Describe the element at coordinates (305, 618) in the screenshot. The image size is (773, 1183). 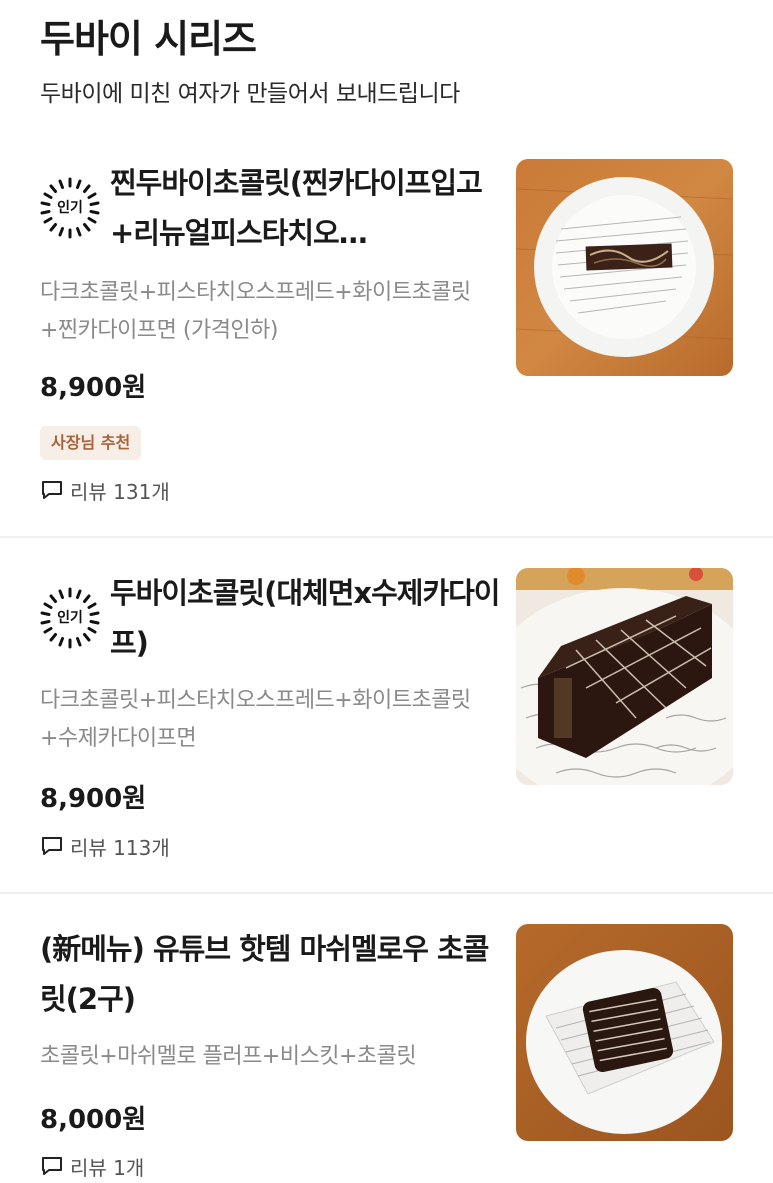
I see `item-name: 두바이초콜릿(대체면x수제카다이프)` at that location.